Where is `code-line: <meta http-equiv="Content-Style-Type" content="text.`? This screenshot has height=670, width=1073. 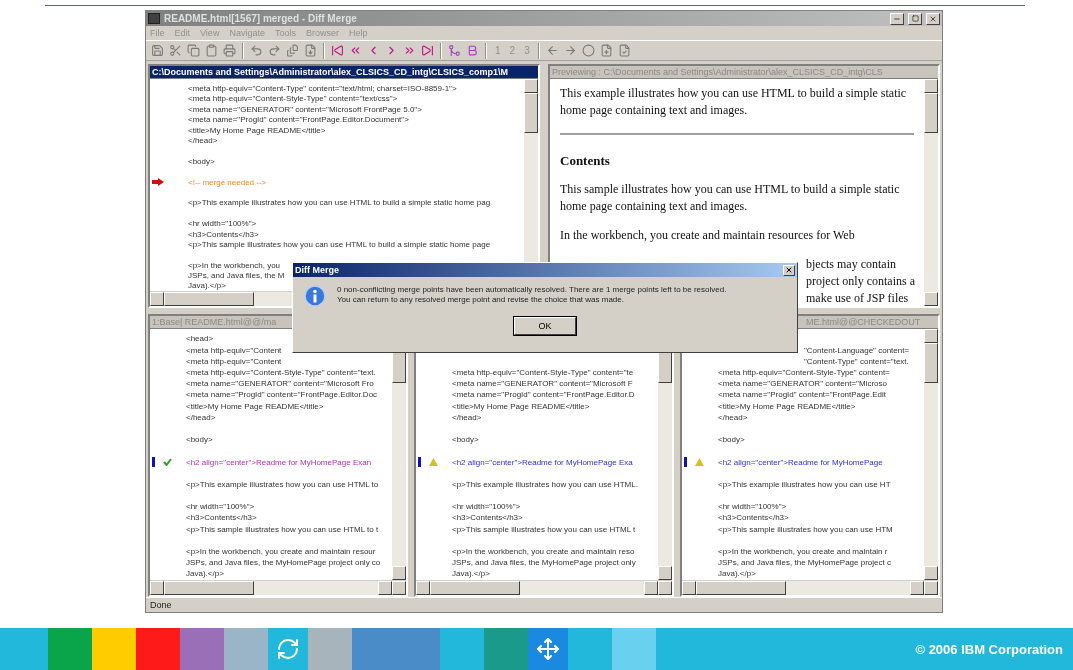 code-line: <meta http-equiv="Content-Style-Type" content="text. is located at coordinates (281, 373).